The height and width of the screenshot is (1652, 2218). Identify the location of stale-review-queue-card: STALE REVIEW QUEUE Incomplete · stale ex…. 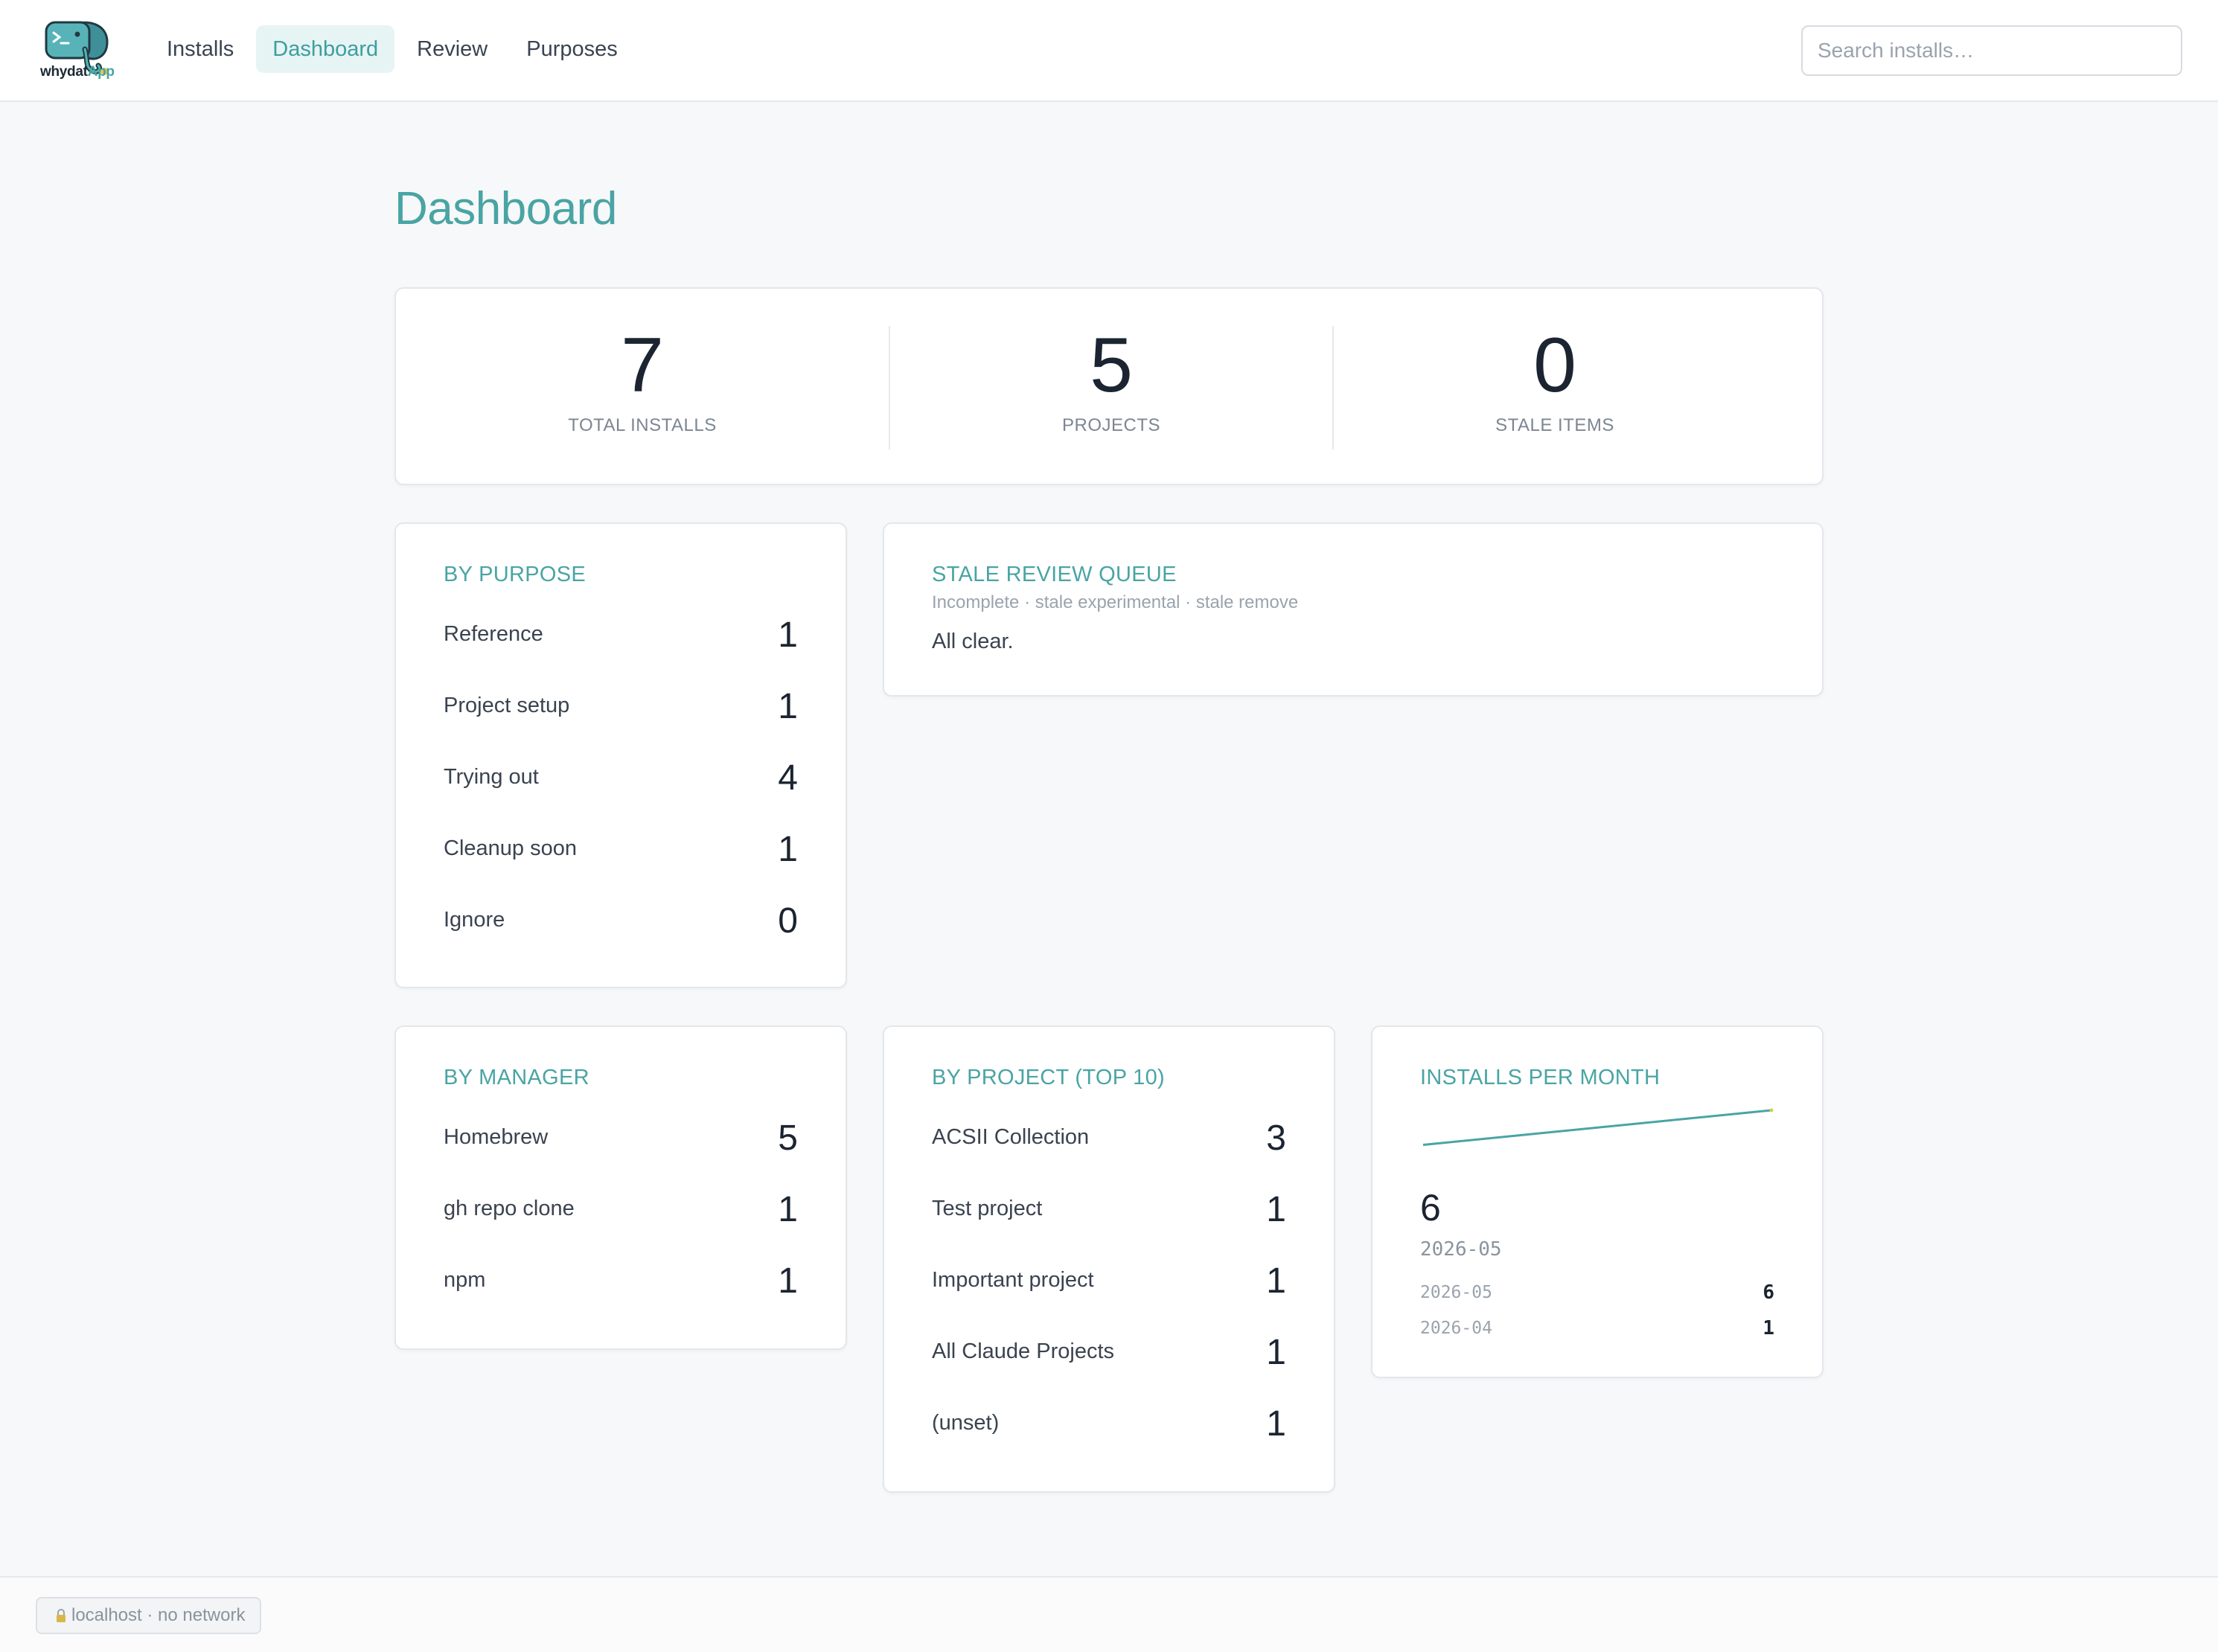
(1353, 609).